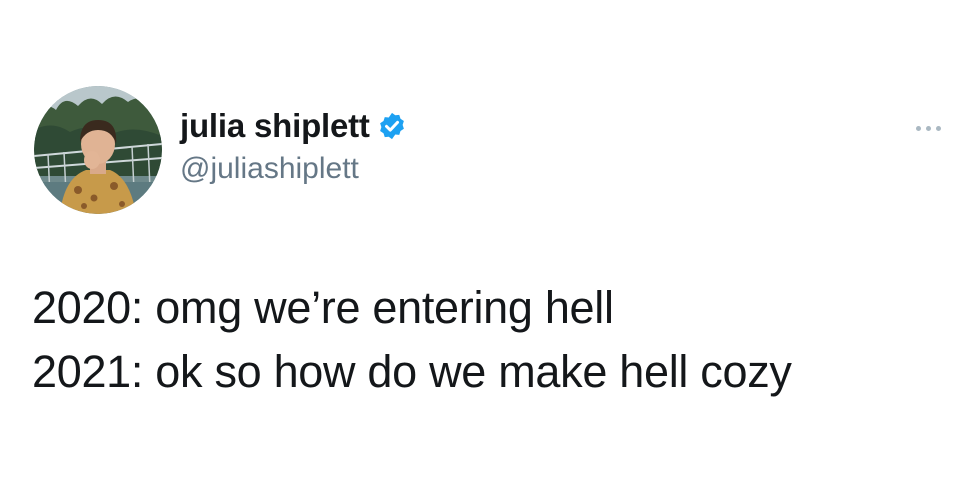 The image size is (960, 490). Describe the element at coordinates (275, 126) in the screenshot. I see `display-name: julia shiplett` at that location.